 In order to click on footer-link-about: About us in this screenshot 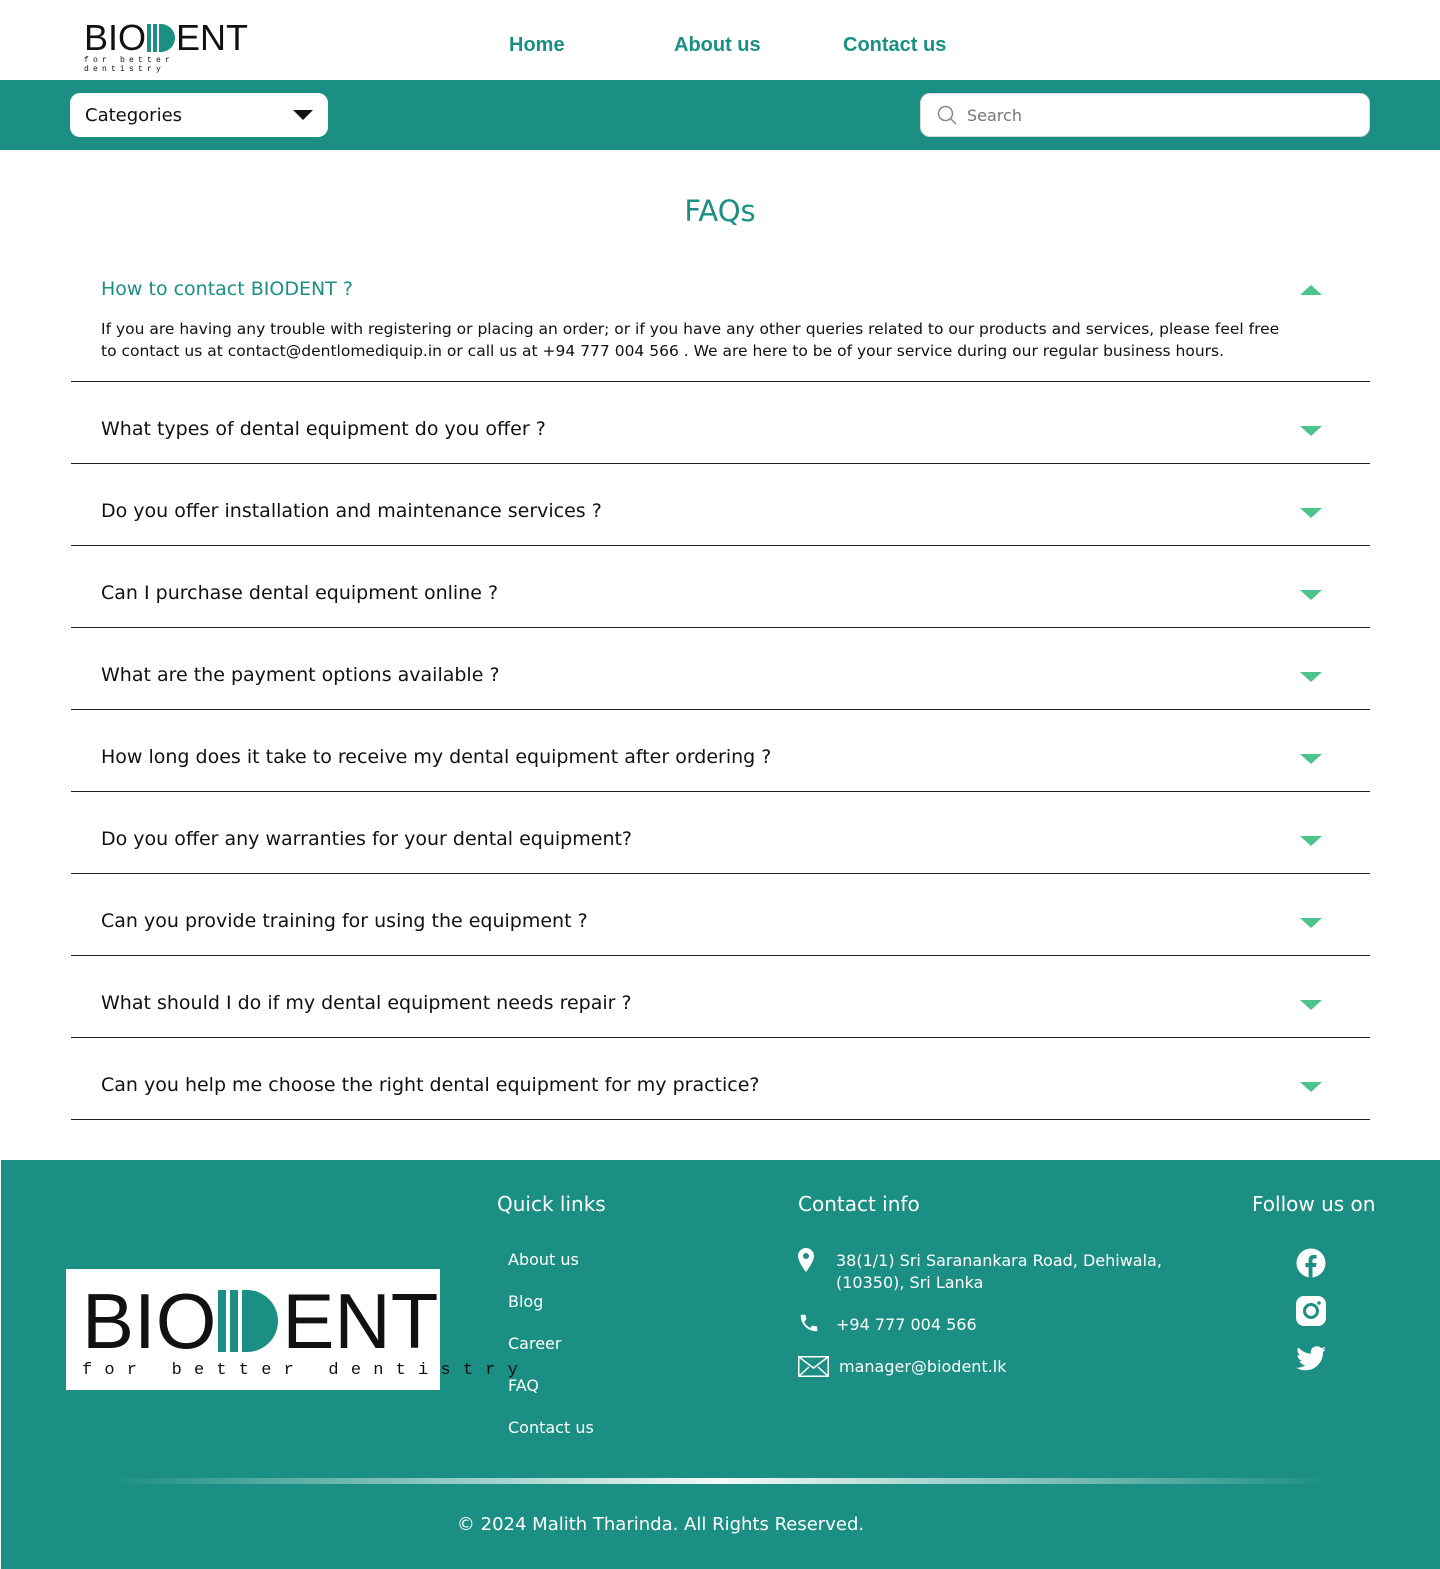, I will do `click(543, 1259)`.